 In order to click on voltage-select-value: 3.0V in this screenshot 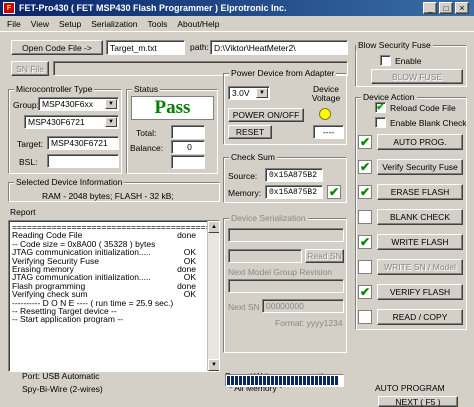, I will do `click(241, 93)`.